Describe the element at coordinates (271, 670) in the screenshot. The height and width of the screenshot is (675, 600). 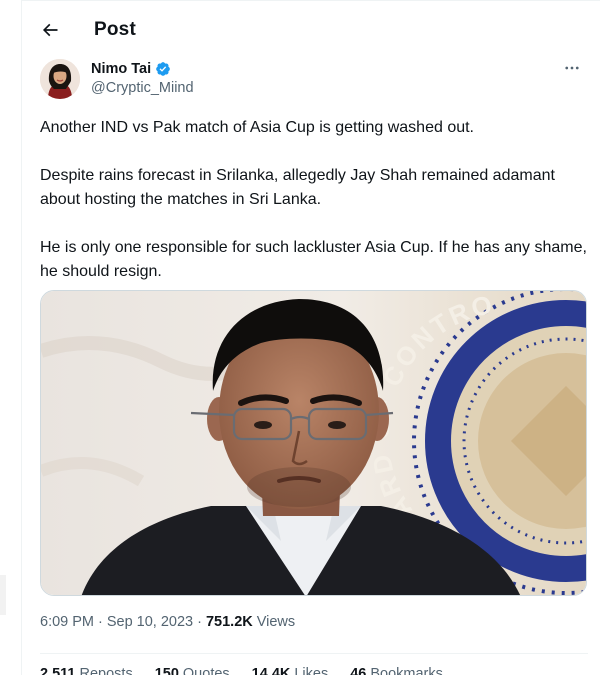
I see `likes-count: 14.4K` at that location.